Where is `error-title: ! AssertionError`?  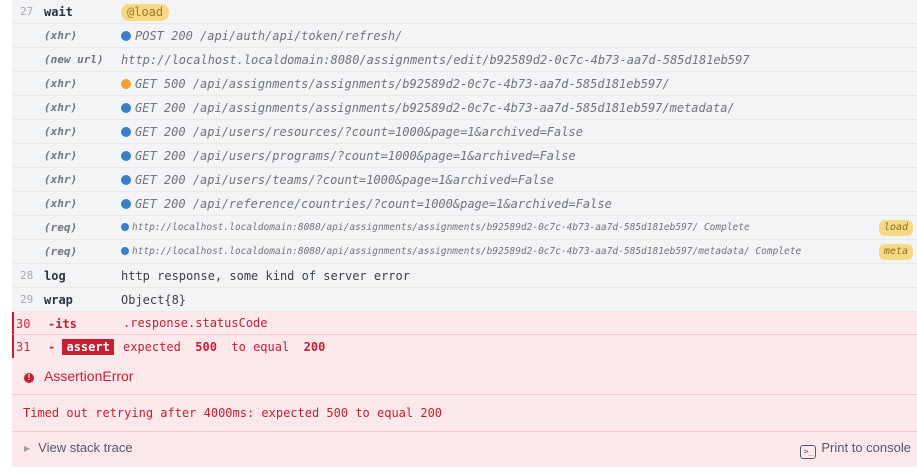 error-title: ! AssertionError is located at coordinates (78, 376).